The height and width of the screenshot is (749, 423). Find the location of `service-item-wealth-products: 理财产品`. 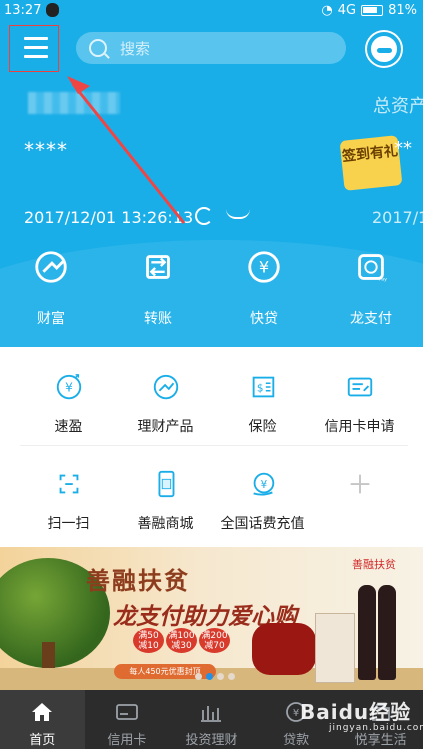

service-item-wealth-products: 理财产品 is located at coordinates (165, 396).